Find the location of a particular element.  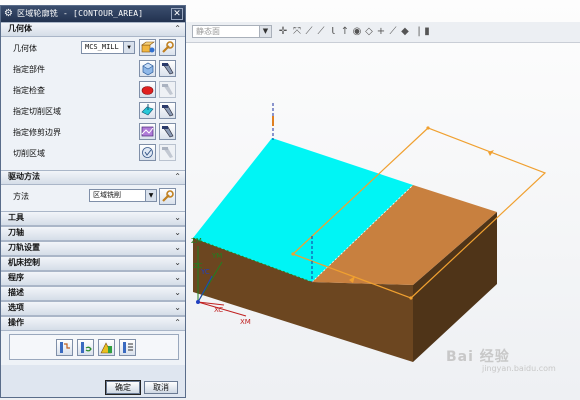

section-collapsed-header: 机床控制 ⌄ is located at coordinates (93, 263).